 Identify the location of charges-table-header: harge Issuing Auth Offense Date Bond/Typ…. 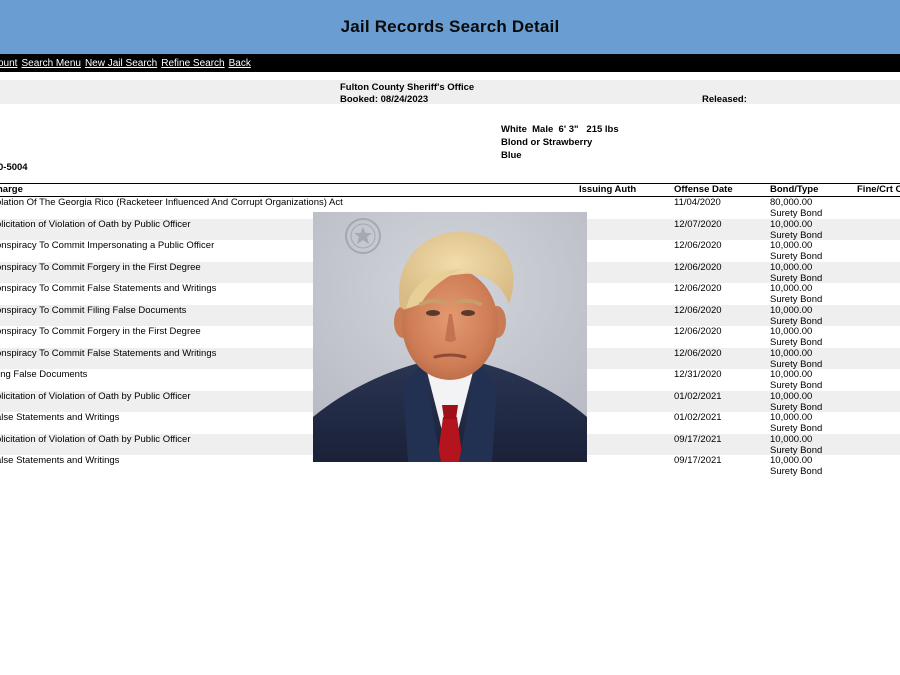
(450, 190).